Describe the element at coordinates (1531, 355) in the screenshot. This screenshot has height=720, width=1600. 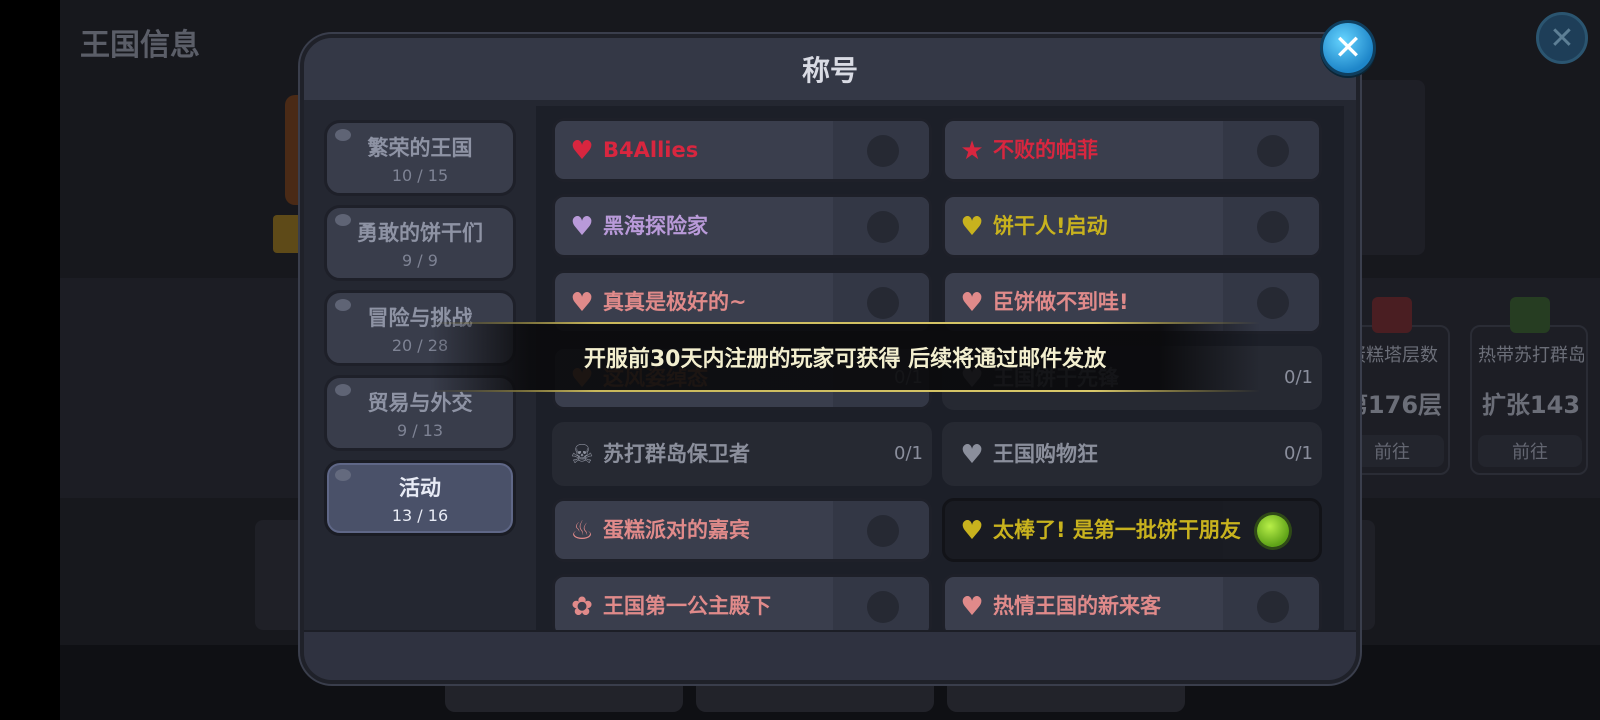
I see `card-label: 热带苏打群岛` at that location.